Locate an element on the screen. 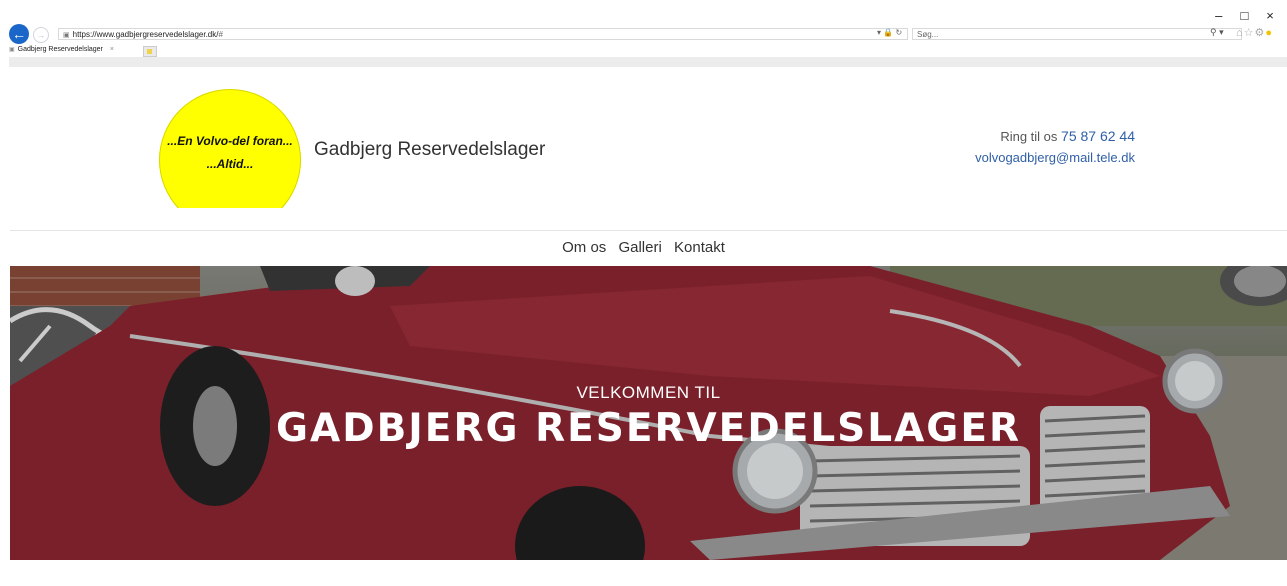 The width and height of the screenshot is (1287, 586). smiley-icon: ● is located at coordinates (1269, 33).